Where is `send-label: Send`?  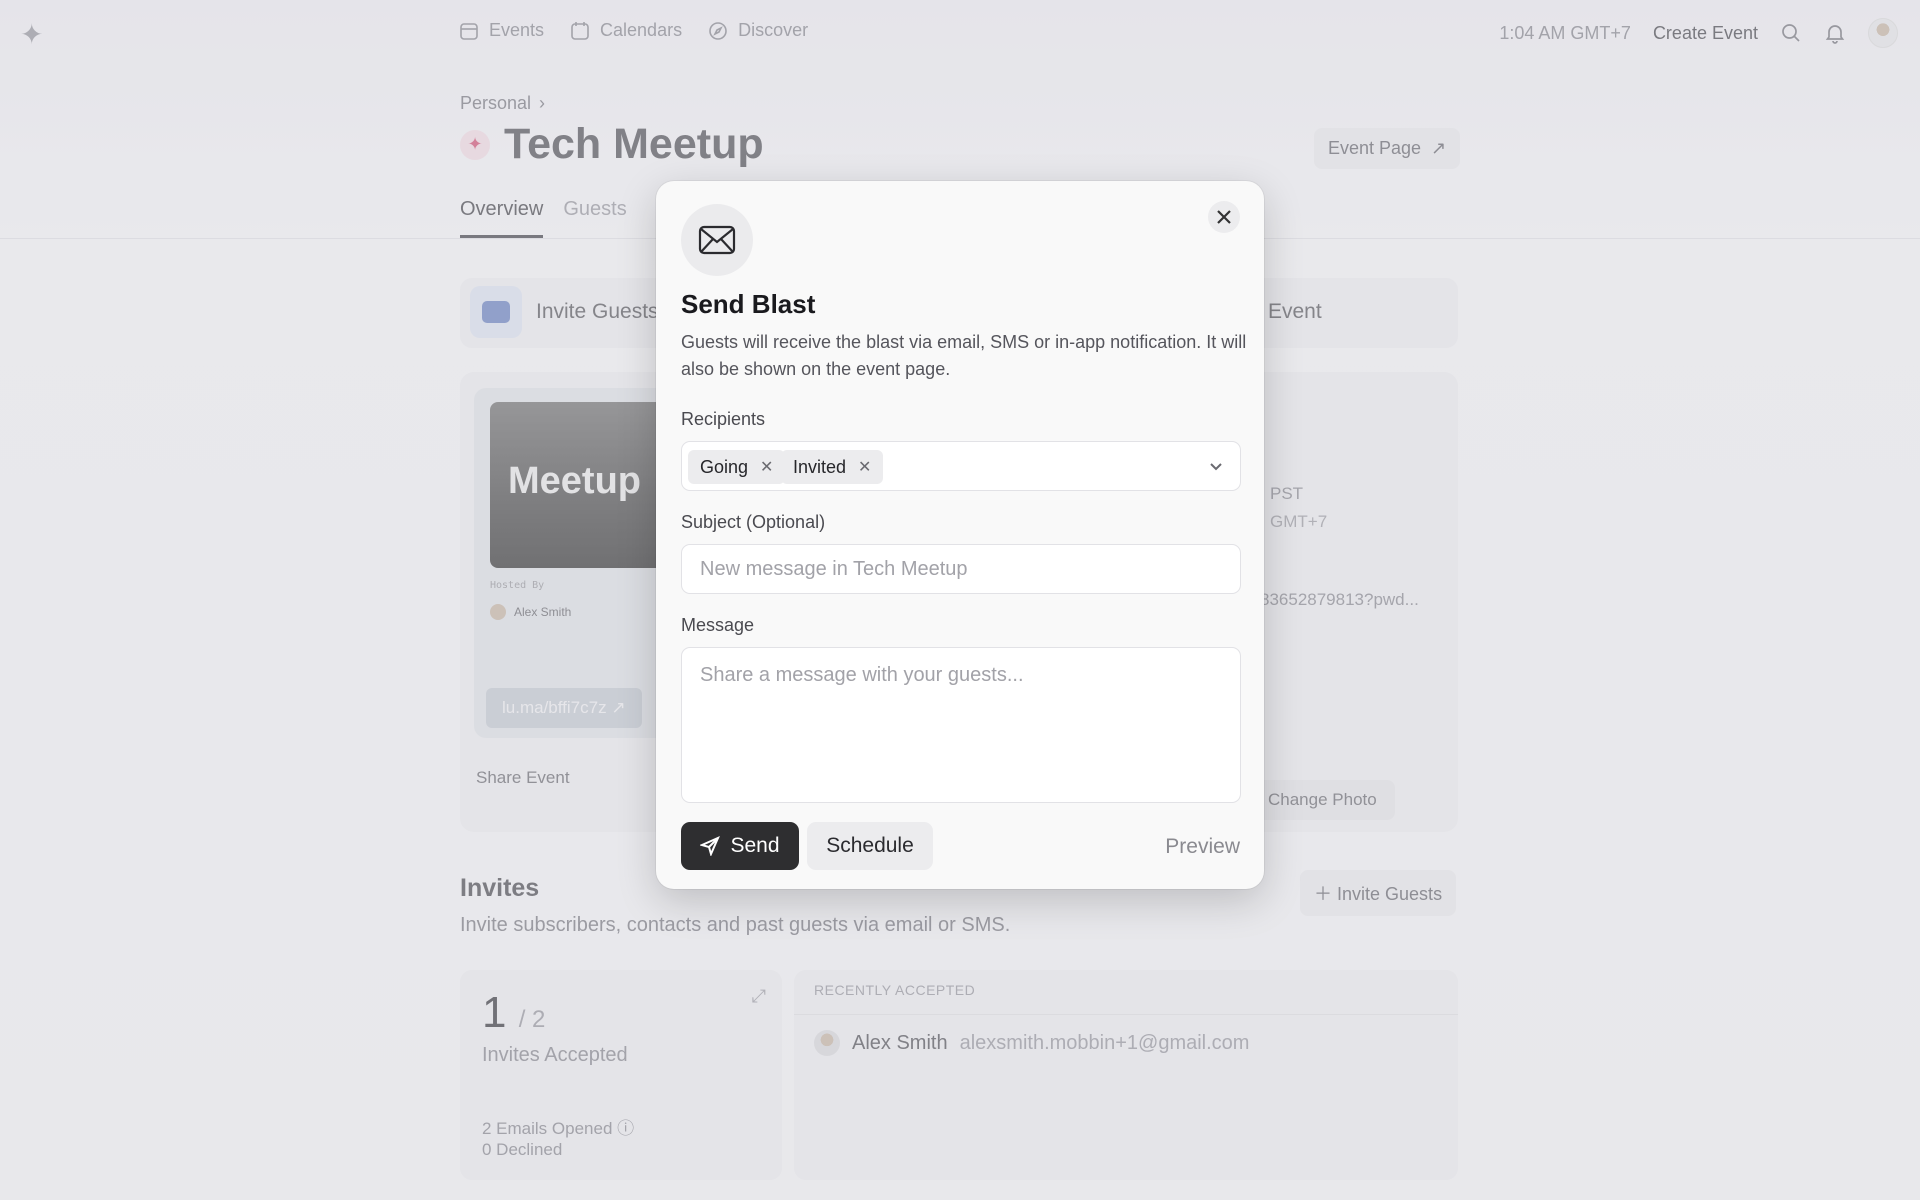
send-label: Send is located at coordinates (755, 845).